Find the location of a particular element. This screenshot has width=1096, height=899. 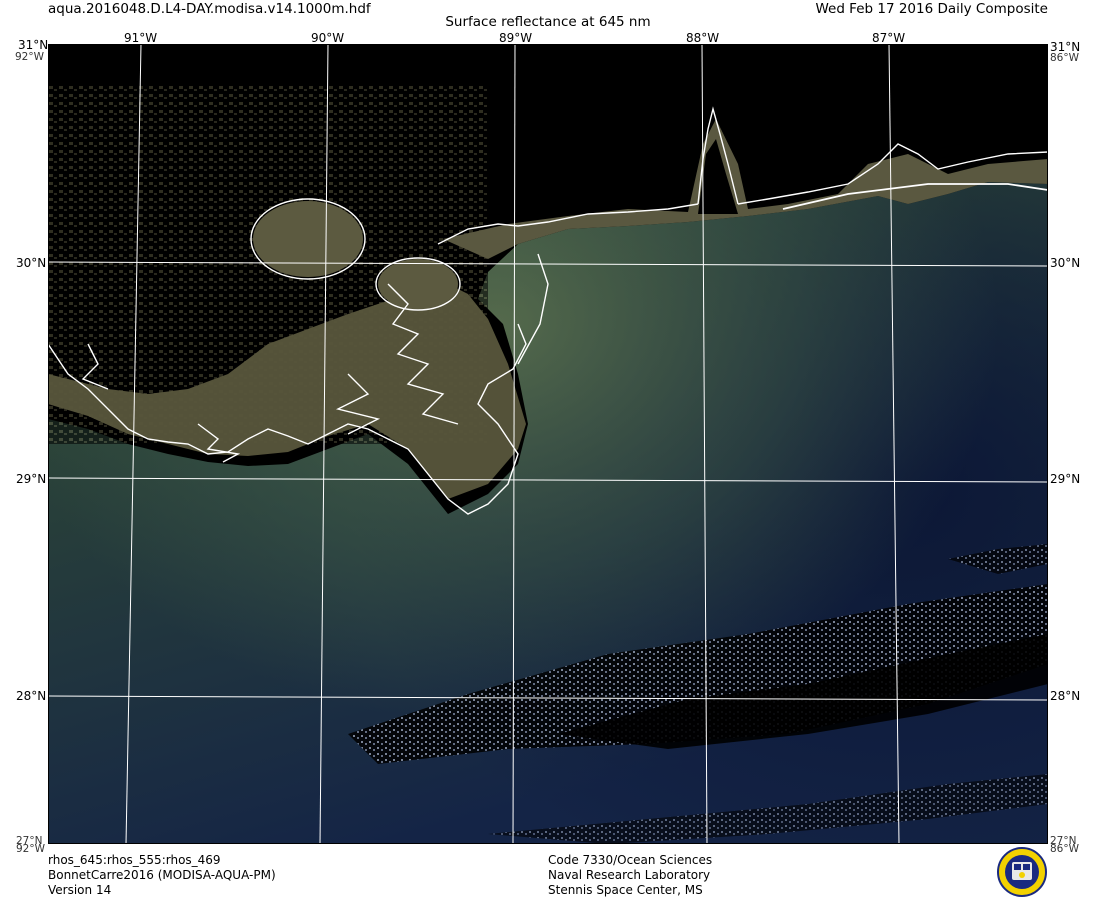

footer-org-code: Code 7330/Ocean Sciences is located at coordinates (630, 860).